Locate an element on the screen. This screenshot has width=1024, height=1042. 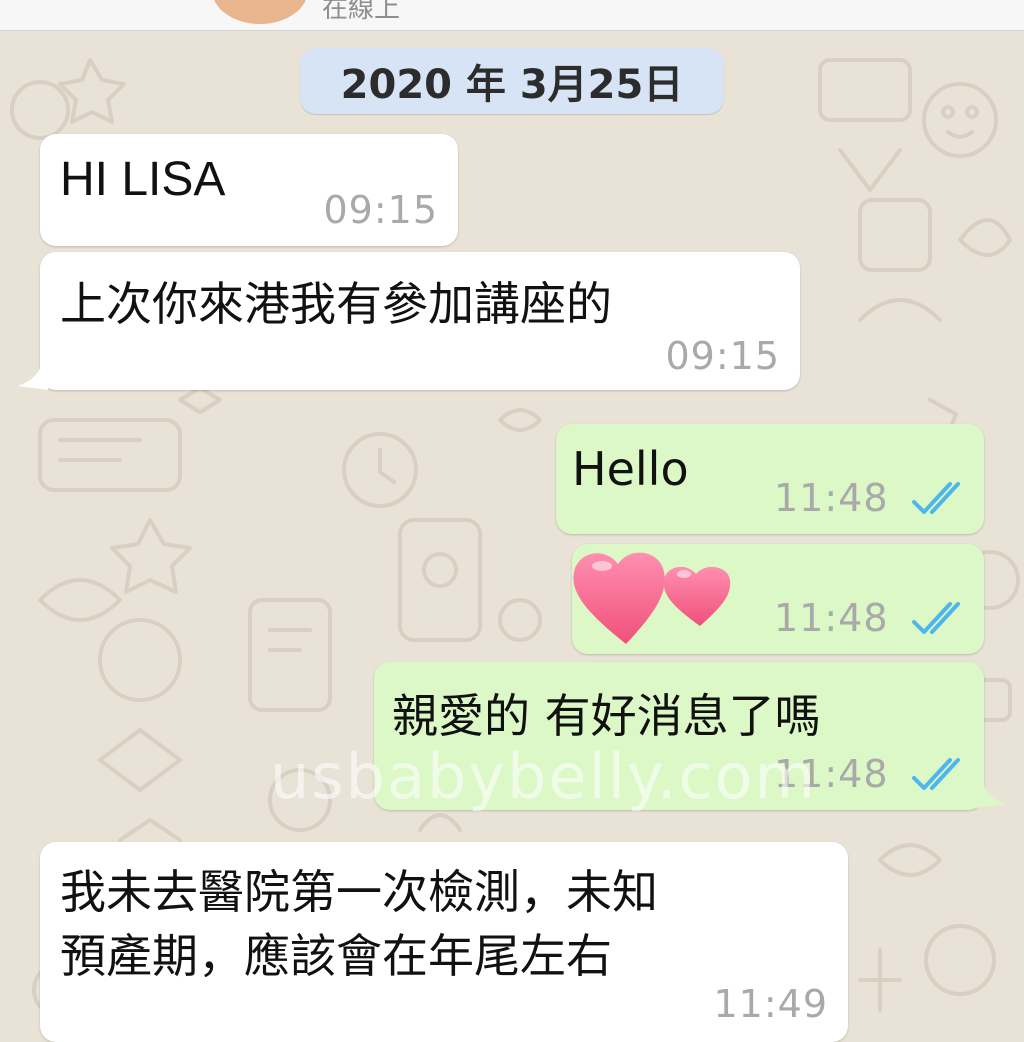
message-text: HI LISA is located at coordinates (143, 179).